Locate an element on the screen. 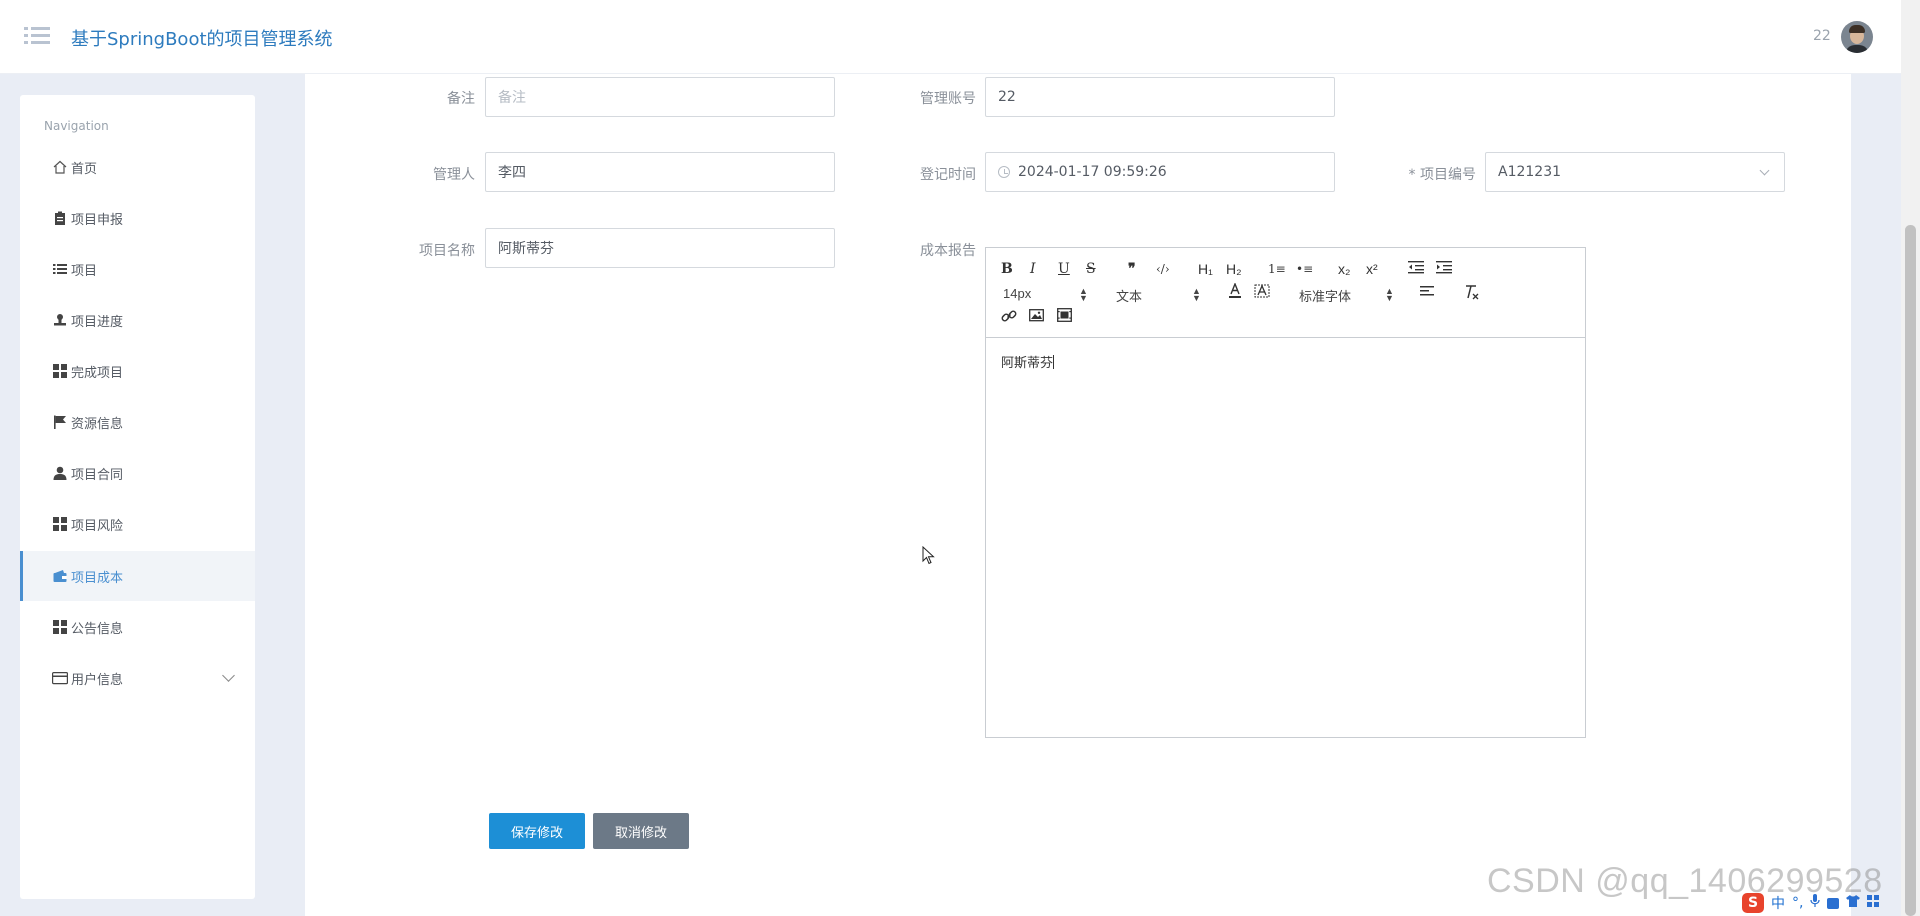 This screenshot has width=1920, height=916. top-header: 基于SpringBoot的项目管理系统 22 is located at coordinates (950, 37).